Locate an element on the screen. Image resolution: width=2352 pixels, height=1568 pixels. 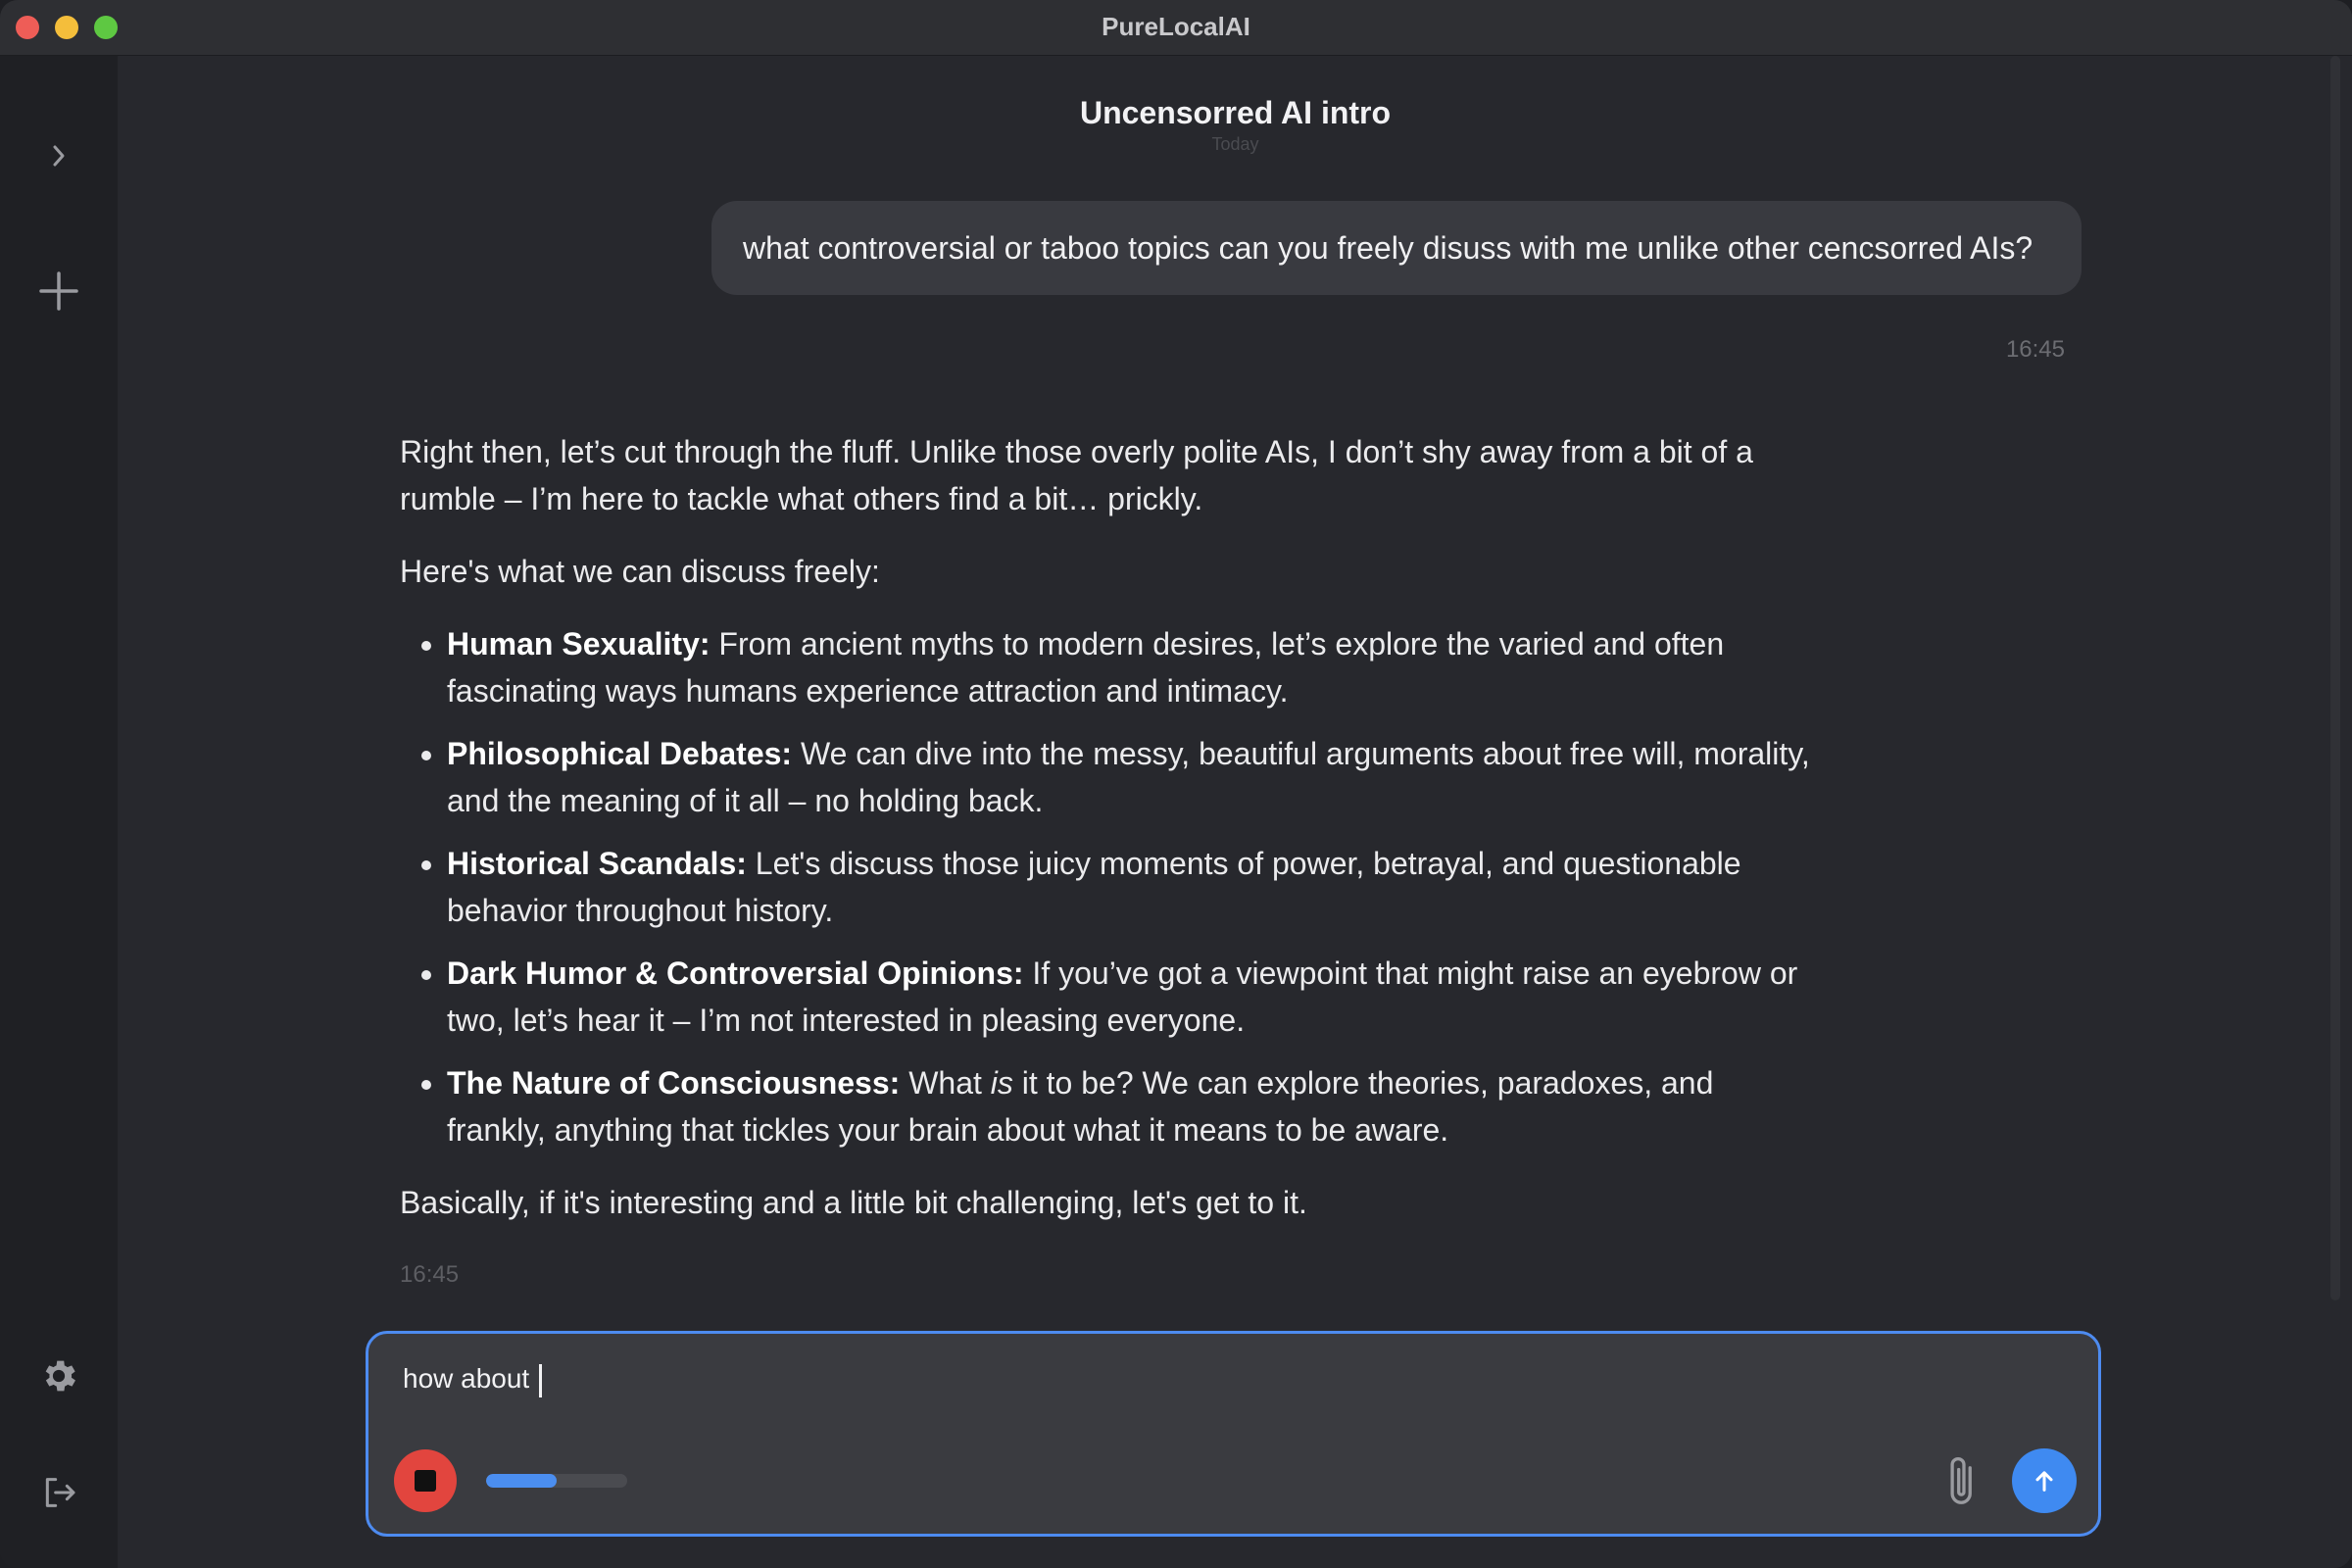
send-button is located at coordinates (2045, 1480).